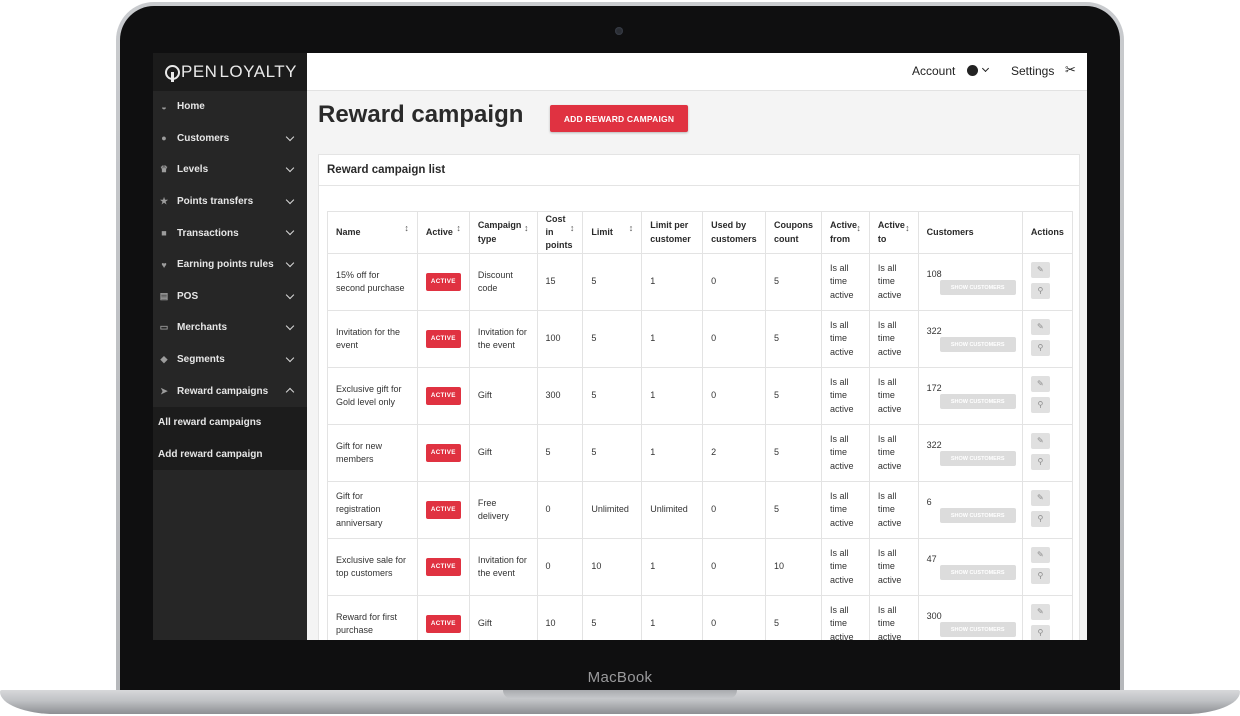  What do you see at coordinates (208, 233) in the screenshot?
I see `sidebar-item-label: Transactions` at bounding box center [208, 233].